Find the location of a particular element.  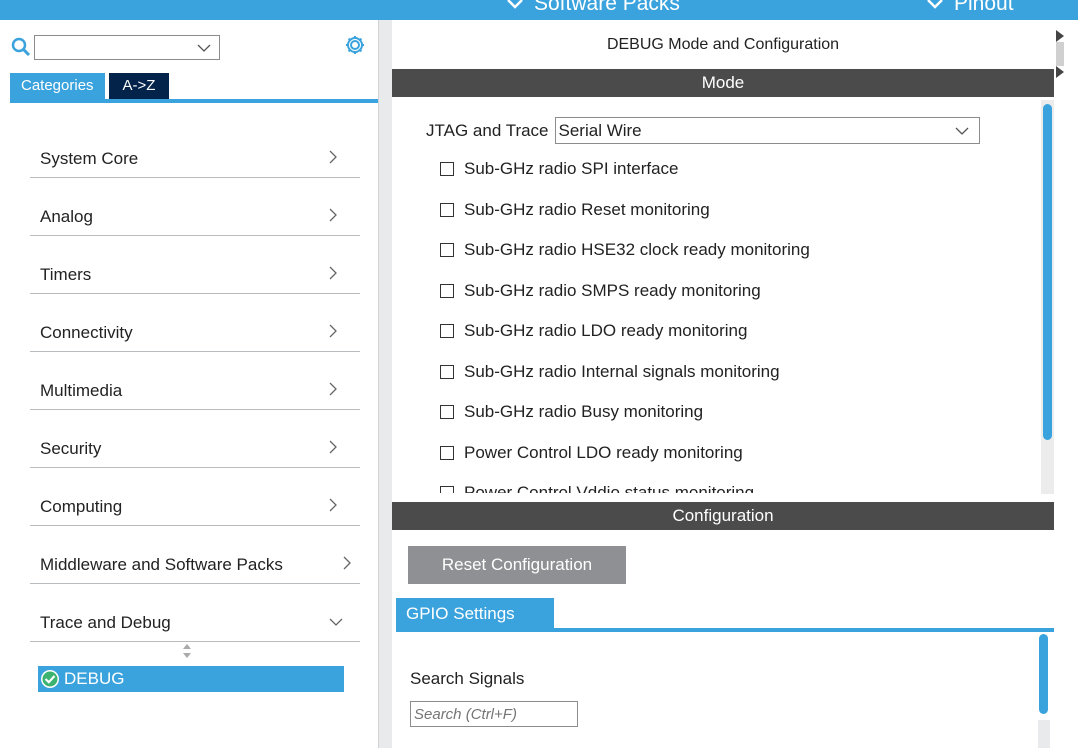

category-label: Trace and Debug is located at coordinates (105, 622).